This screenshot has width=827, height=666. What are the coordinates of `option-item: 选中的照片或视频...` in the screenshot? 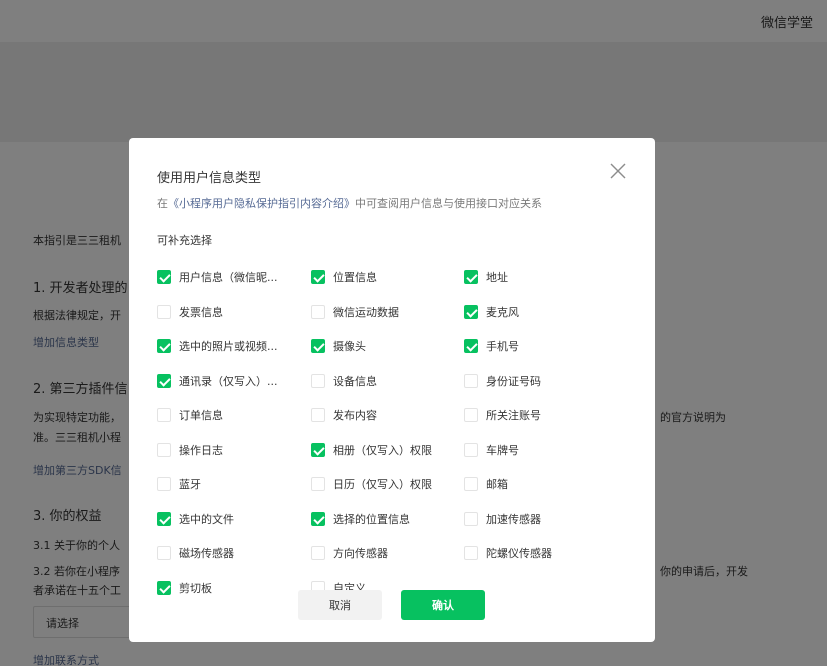 It's located at (217, 346).